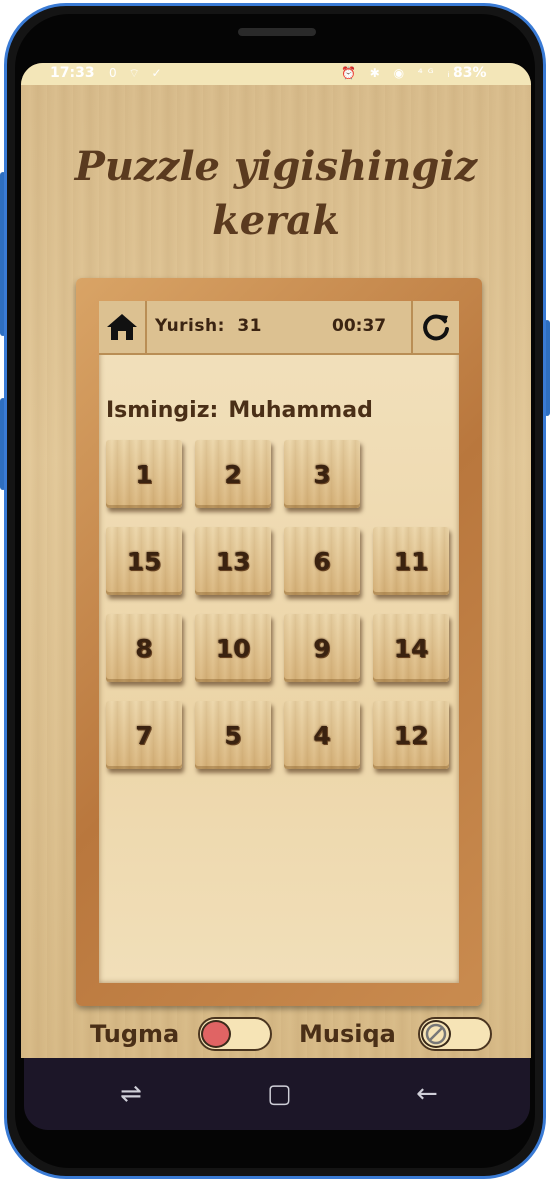 The height and width of the screenshot is (1181, 550). Describe the element at coordinates (249, 326) in the screenshot. I see `moves-value: 31` at that location.